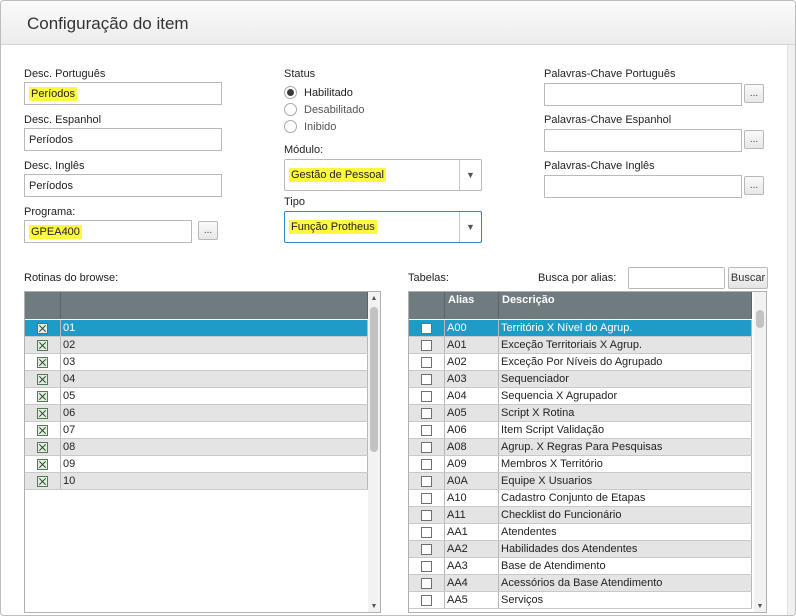 Image resolution: width=796 pixels, height=616 pixels. What do you see at coordinates (196, 430) in the screenshot?
I see `rotina-row: 07` at bounding box center [196, 430].